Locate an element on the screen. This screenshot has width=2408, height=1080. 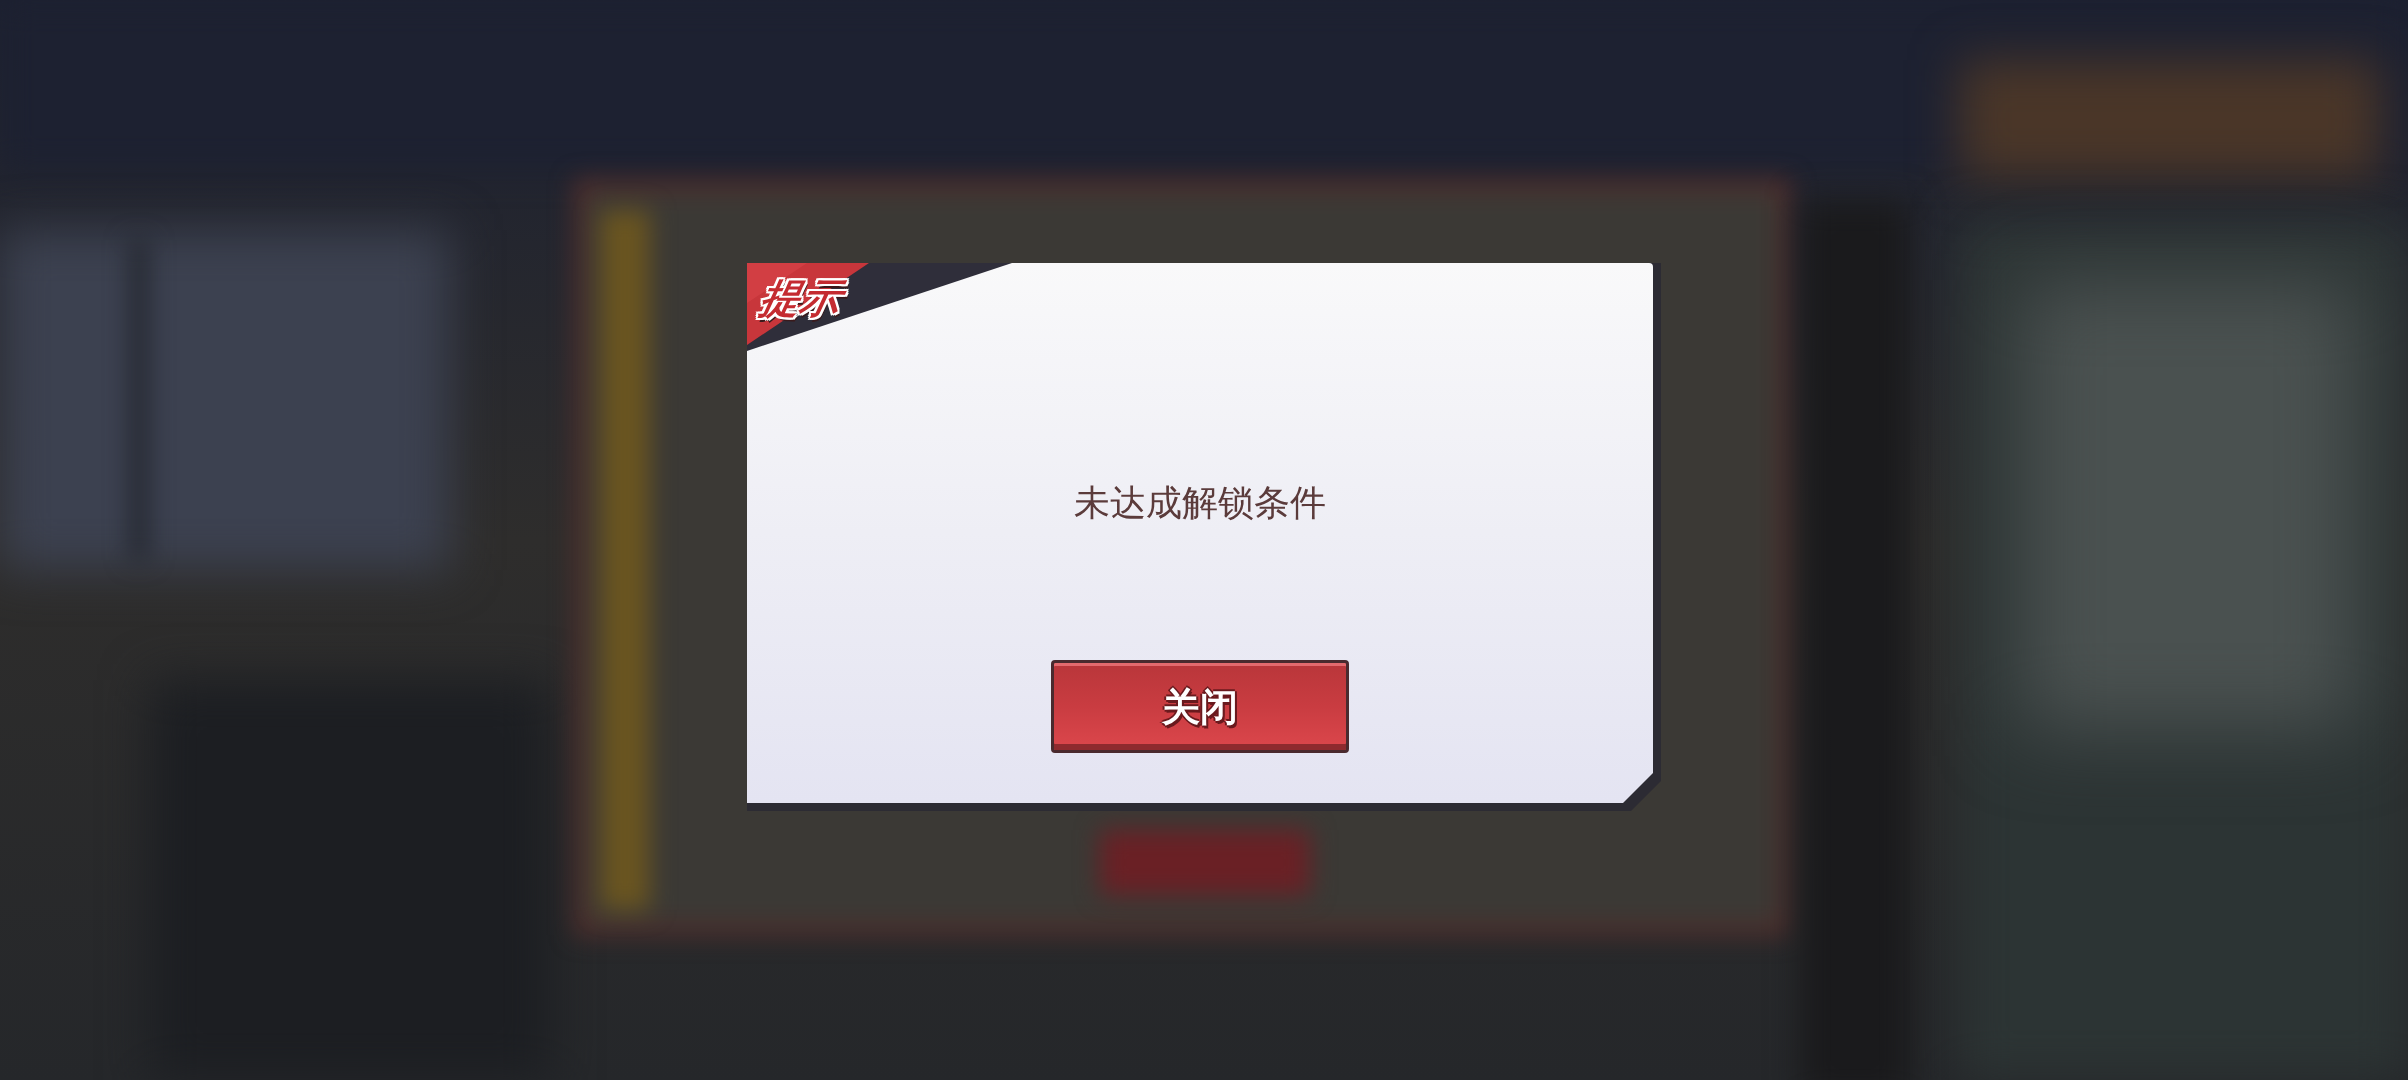
dialog-message: 未达成解锁条件 is located at coordinates (1200, 503).